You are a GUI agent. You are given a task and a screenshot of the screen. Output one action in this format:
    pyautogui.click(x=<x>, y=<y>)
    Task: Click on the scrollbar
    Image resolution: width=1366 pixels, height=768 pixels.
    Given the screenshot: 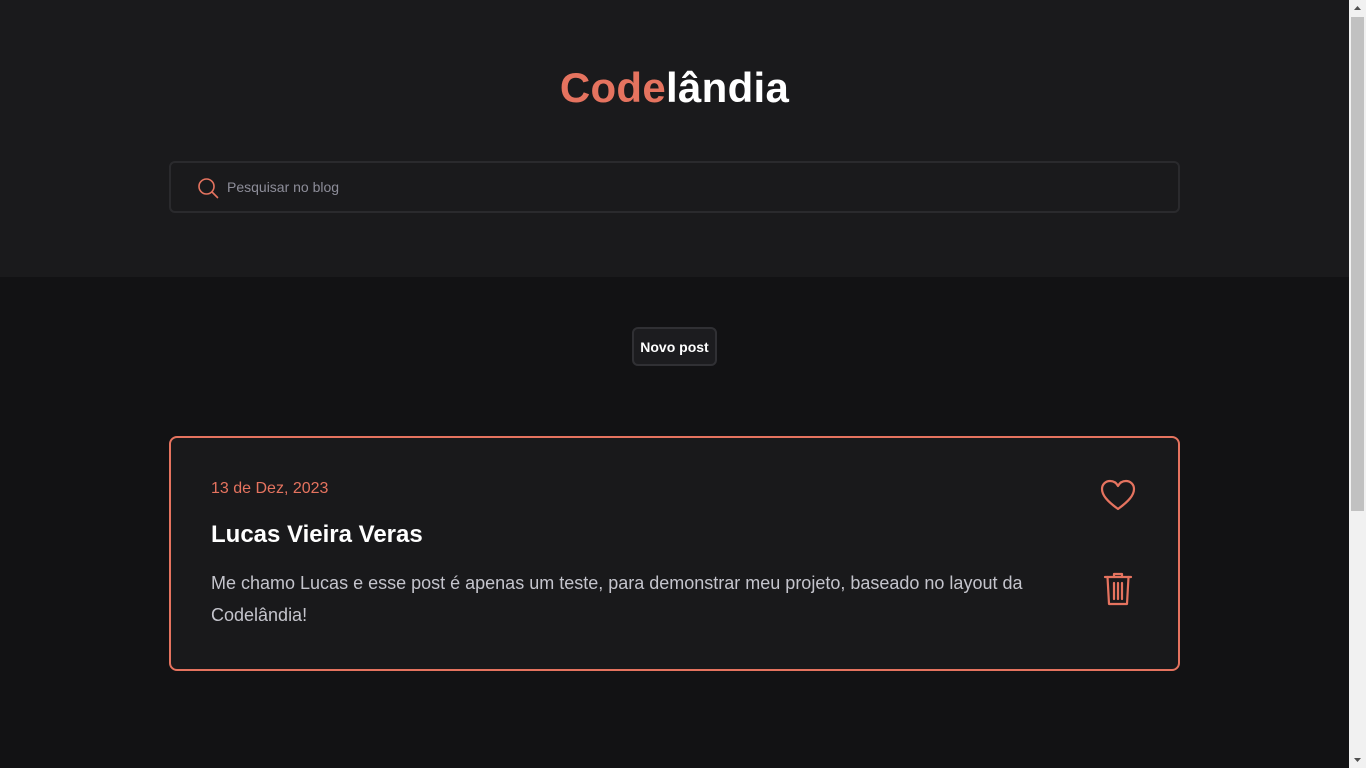 What is the action you would take?
    pyautogui.click(x=1357, y=384)
    